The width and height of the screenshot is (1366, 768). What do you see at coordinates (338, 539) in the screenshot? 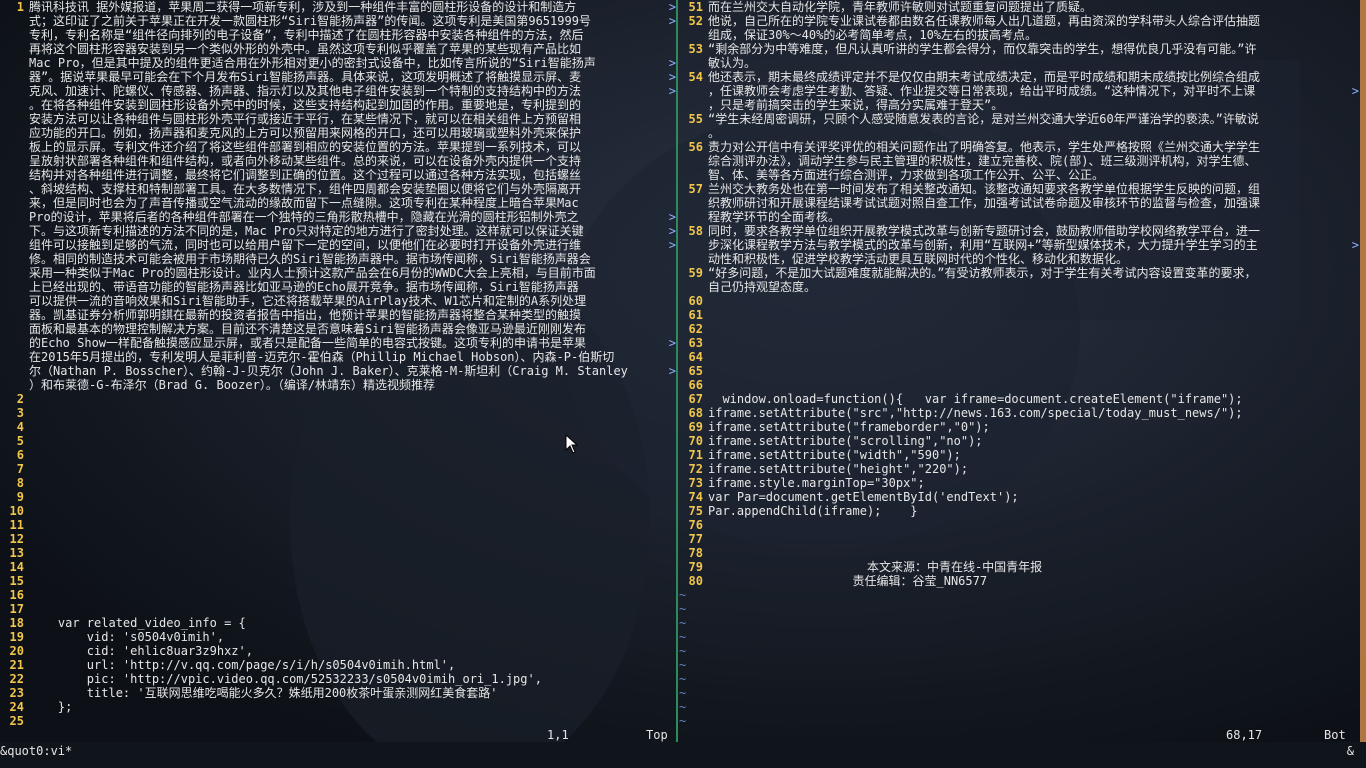
I see `text-line: 12` at bounding box center [338, 539].